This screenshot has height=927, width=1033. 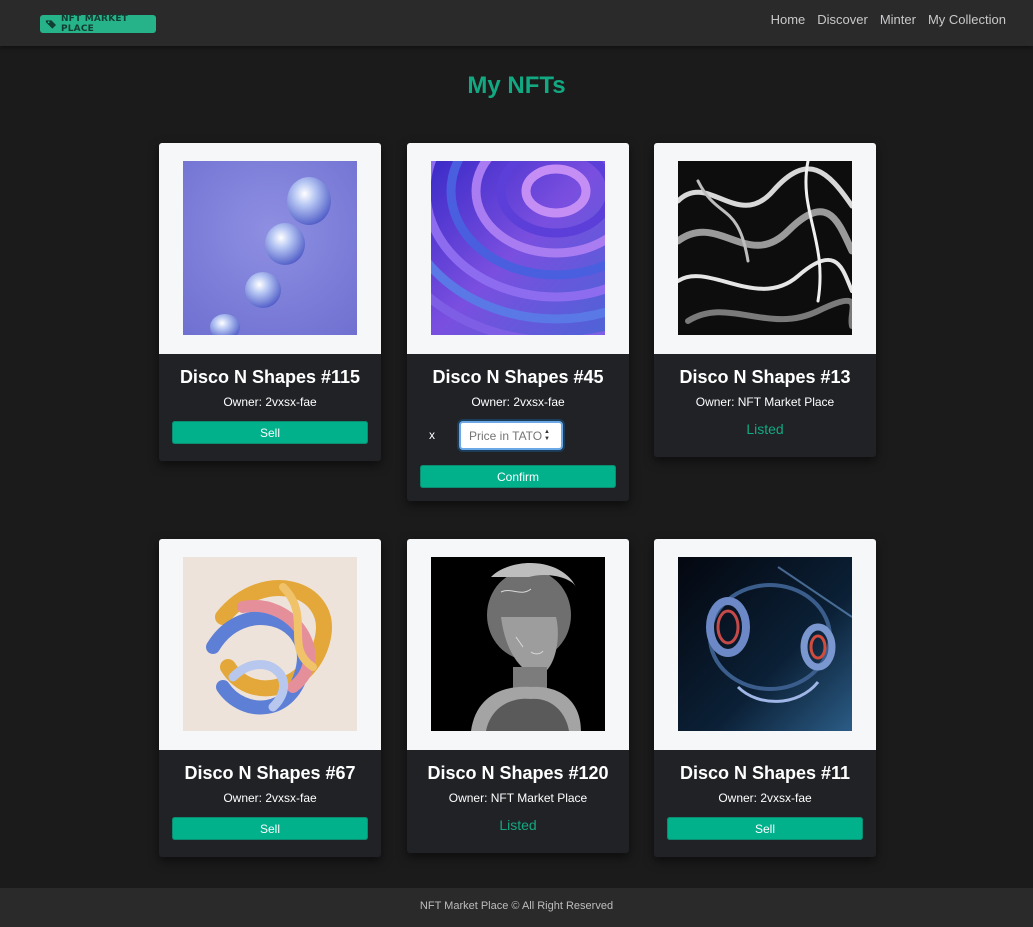 I want to click on nft-title: Disco N Shapes #67, so click(x=270, y=773).